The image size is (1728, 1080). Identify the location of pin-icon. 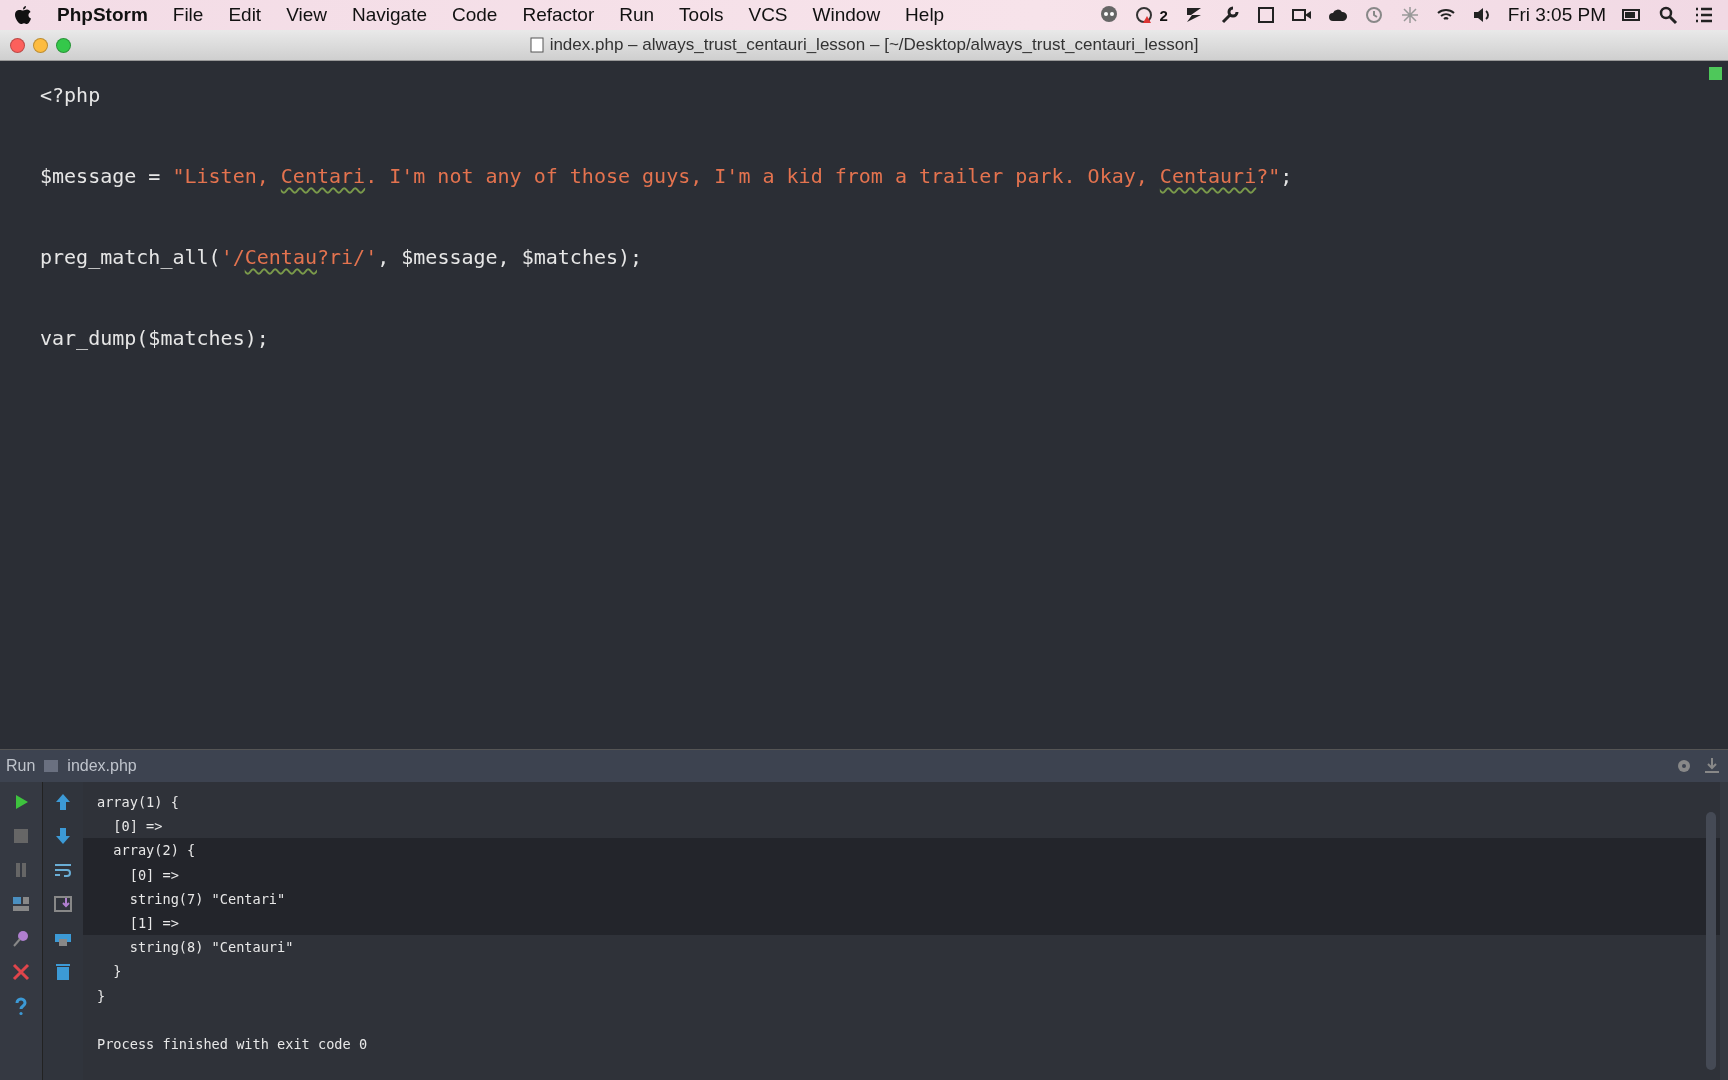
(21, 938).